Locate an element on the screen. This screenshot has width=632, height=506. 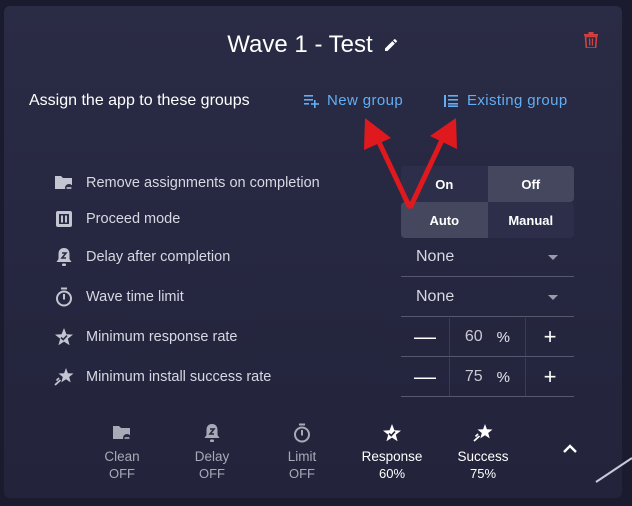
min-install-stepper: — 75 % + is located at coordinates (487, 377).